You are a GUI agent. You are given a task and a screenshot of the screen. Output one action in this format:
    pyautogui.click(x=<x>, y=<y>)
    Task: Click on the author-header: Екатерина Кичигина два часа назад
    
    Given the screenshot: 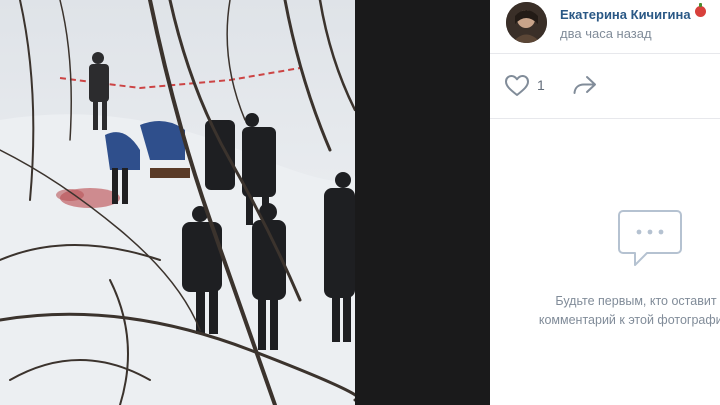 What is the action you would take?
    pyautogui.click(x=605, y=27)
    